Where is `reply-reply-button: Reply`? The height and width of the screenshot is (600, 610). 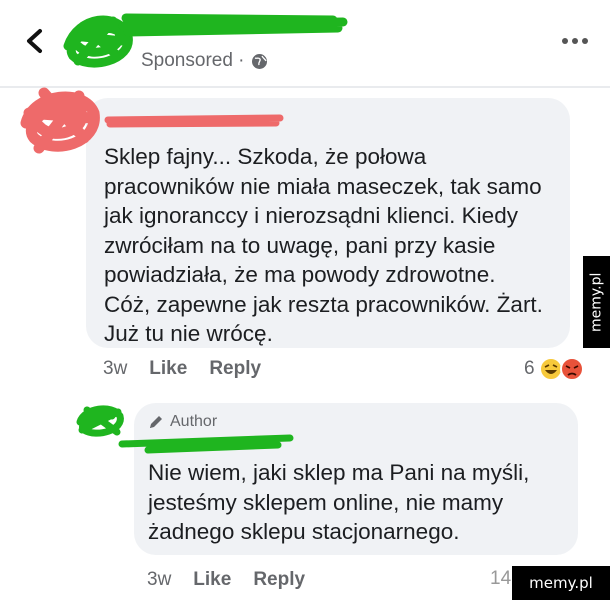 reply-reply-button: Reply is located at coordinates (279, 580).